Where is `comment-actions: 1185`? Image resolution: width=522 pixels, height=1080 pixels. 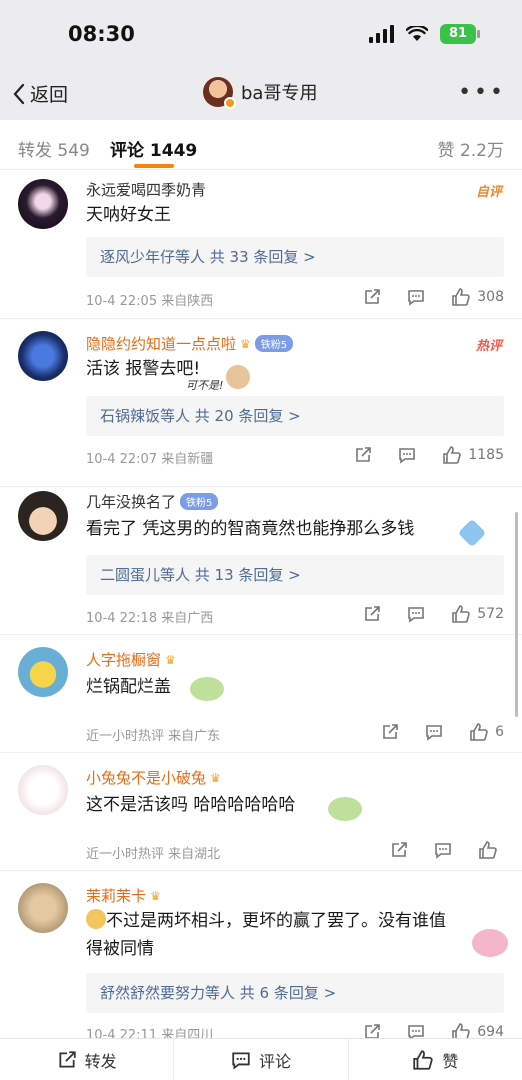 comment-actions: 1185 is located at coordinates (429, 455).